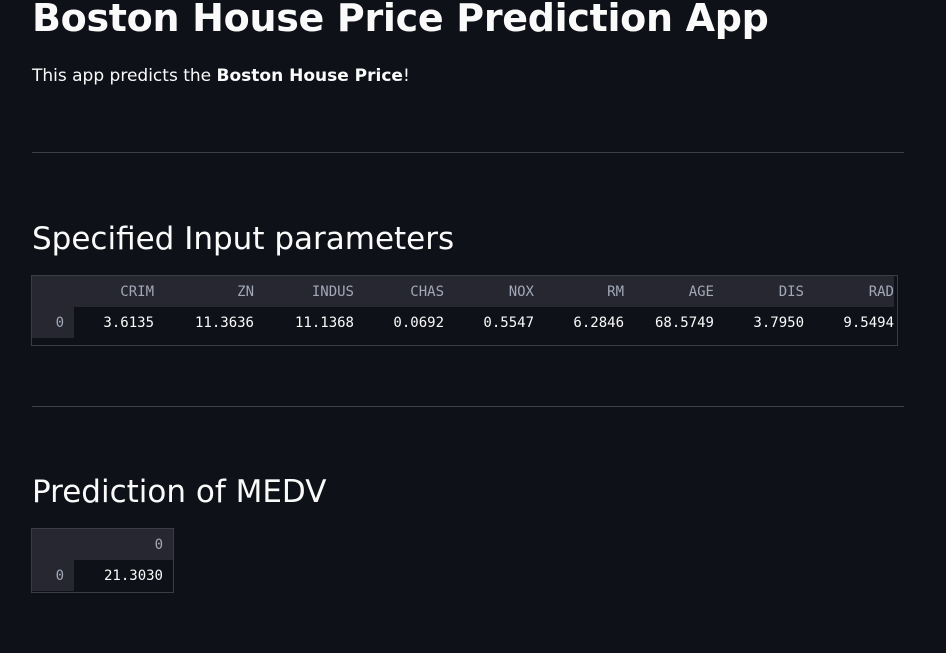  I want to click on column-header: AGE, so click(669, 291).